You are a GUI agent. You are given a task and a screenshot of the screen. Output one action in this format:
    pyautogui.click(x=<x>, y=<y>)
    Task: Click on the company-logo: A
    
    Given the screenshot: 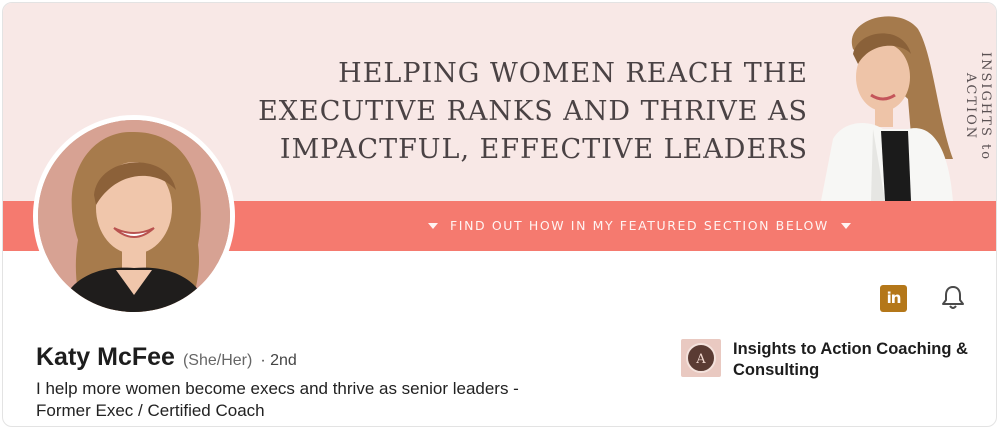 What is the action you would take?
    pyautogui.click(x=701, y=358)
    